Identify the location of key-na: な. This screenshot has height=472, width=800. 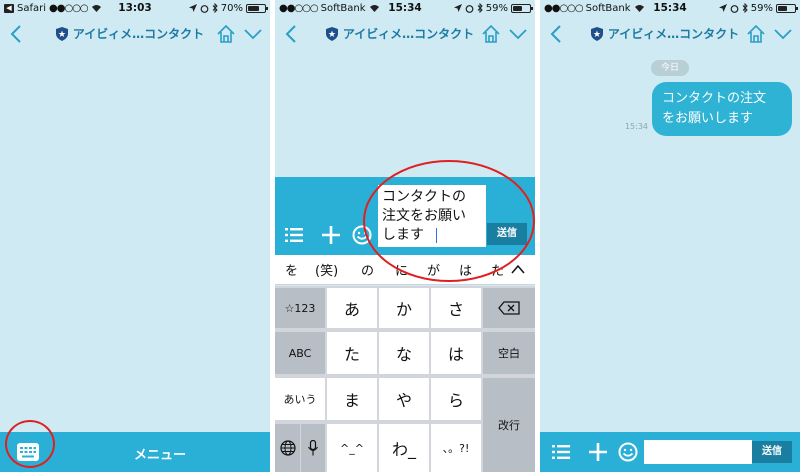
(404, 353).